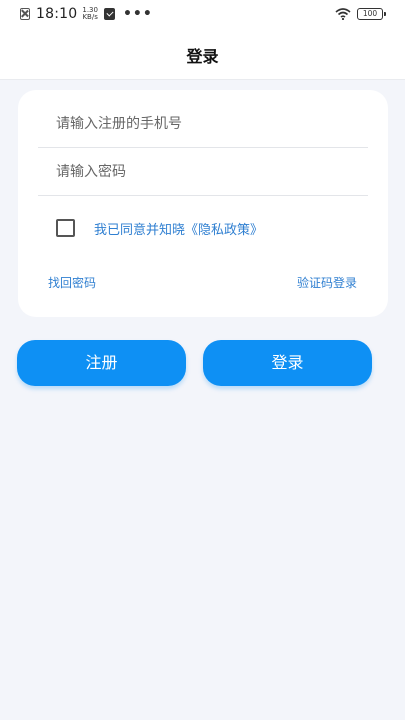  I want to click on privacy-agree-row: 我已同意并知晓《隐私政策》, so click(159, 228).